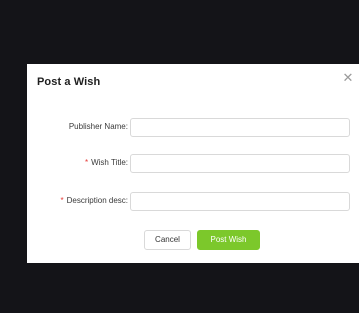  I want to click on publisher-name-input, so click(240, 127).